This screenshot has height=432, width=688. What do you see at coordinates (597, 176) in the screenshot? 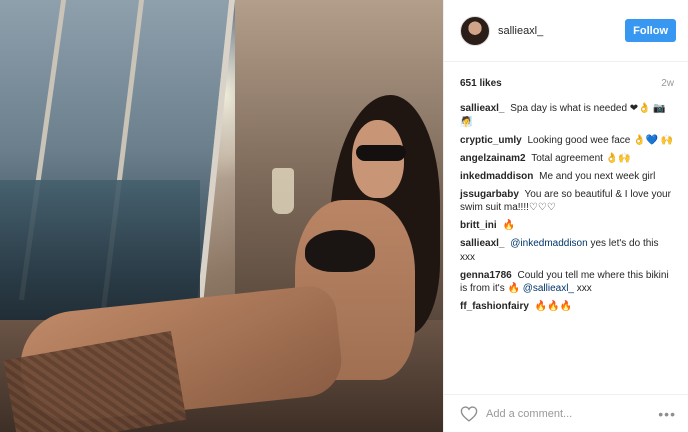
I see `comment-text: Me and you next week girl` at bounding box center [597, 176].